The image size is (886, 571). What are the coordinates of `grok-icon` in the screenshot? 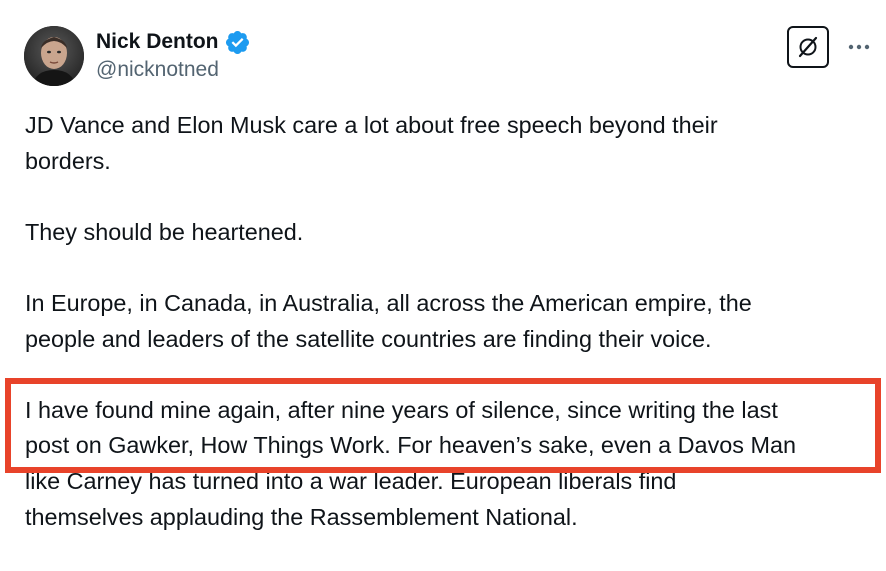 It's located at (808, 47).